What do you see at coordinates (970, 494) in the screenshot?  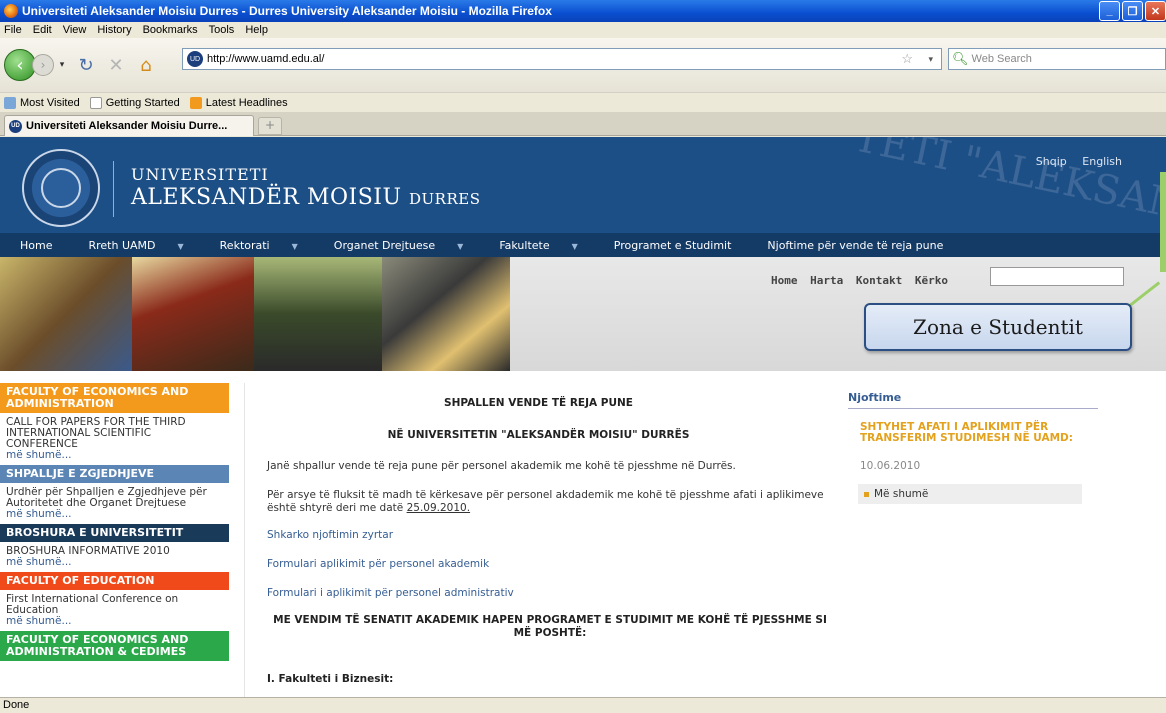 I see `news-more-button: Më shumë` at bounding box center [970, 494].